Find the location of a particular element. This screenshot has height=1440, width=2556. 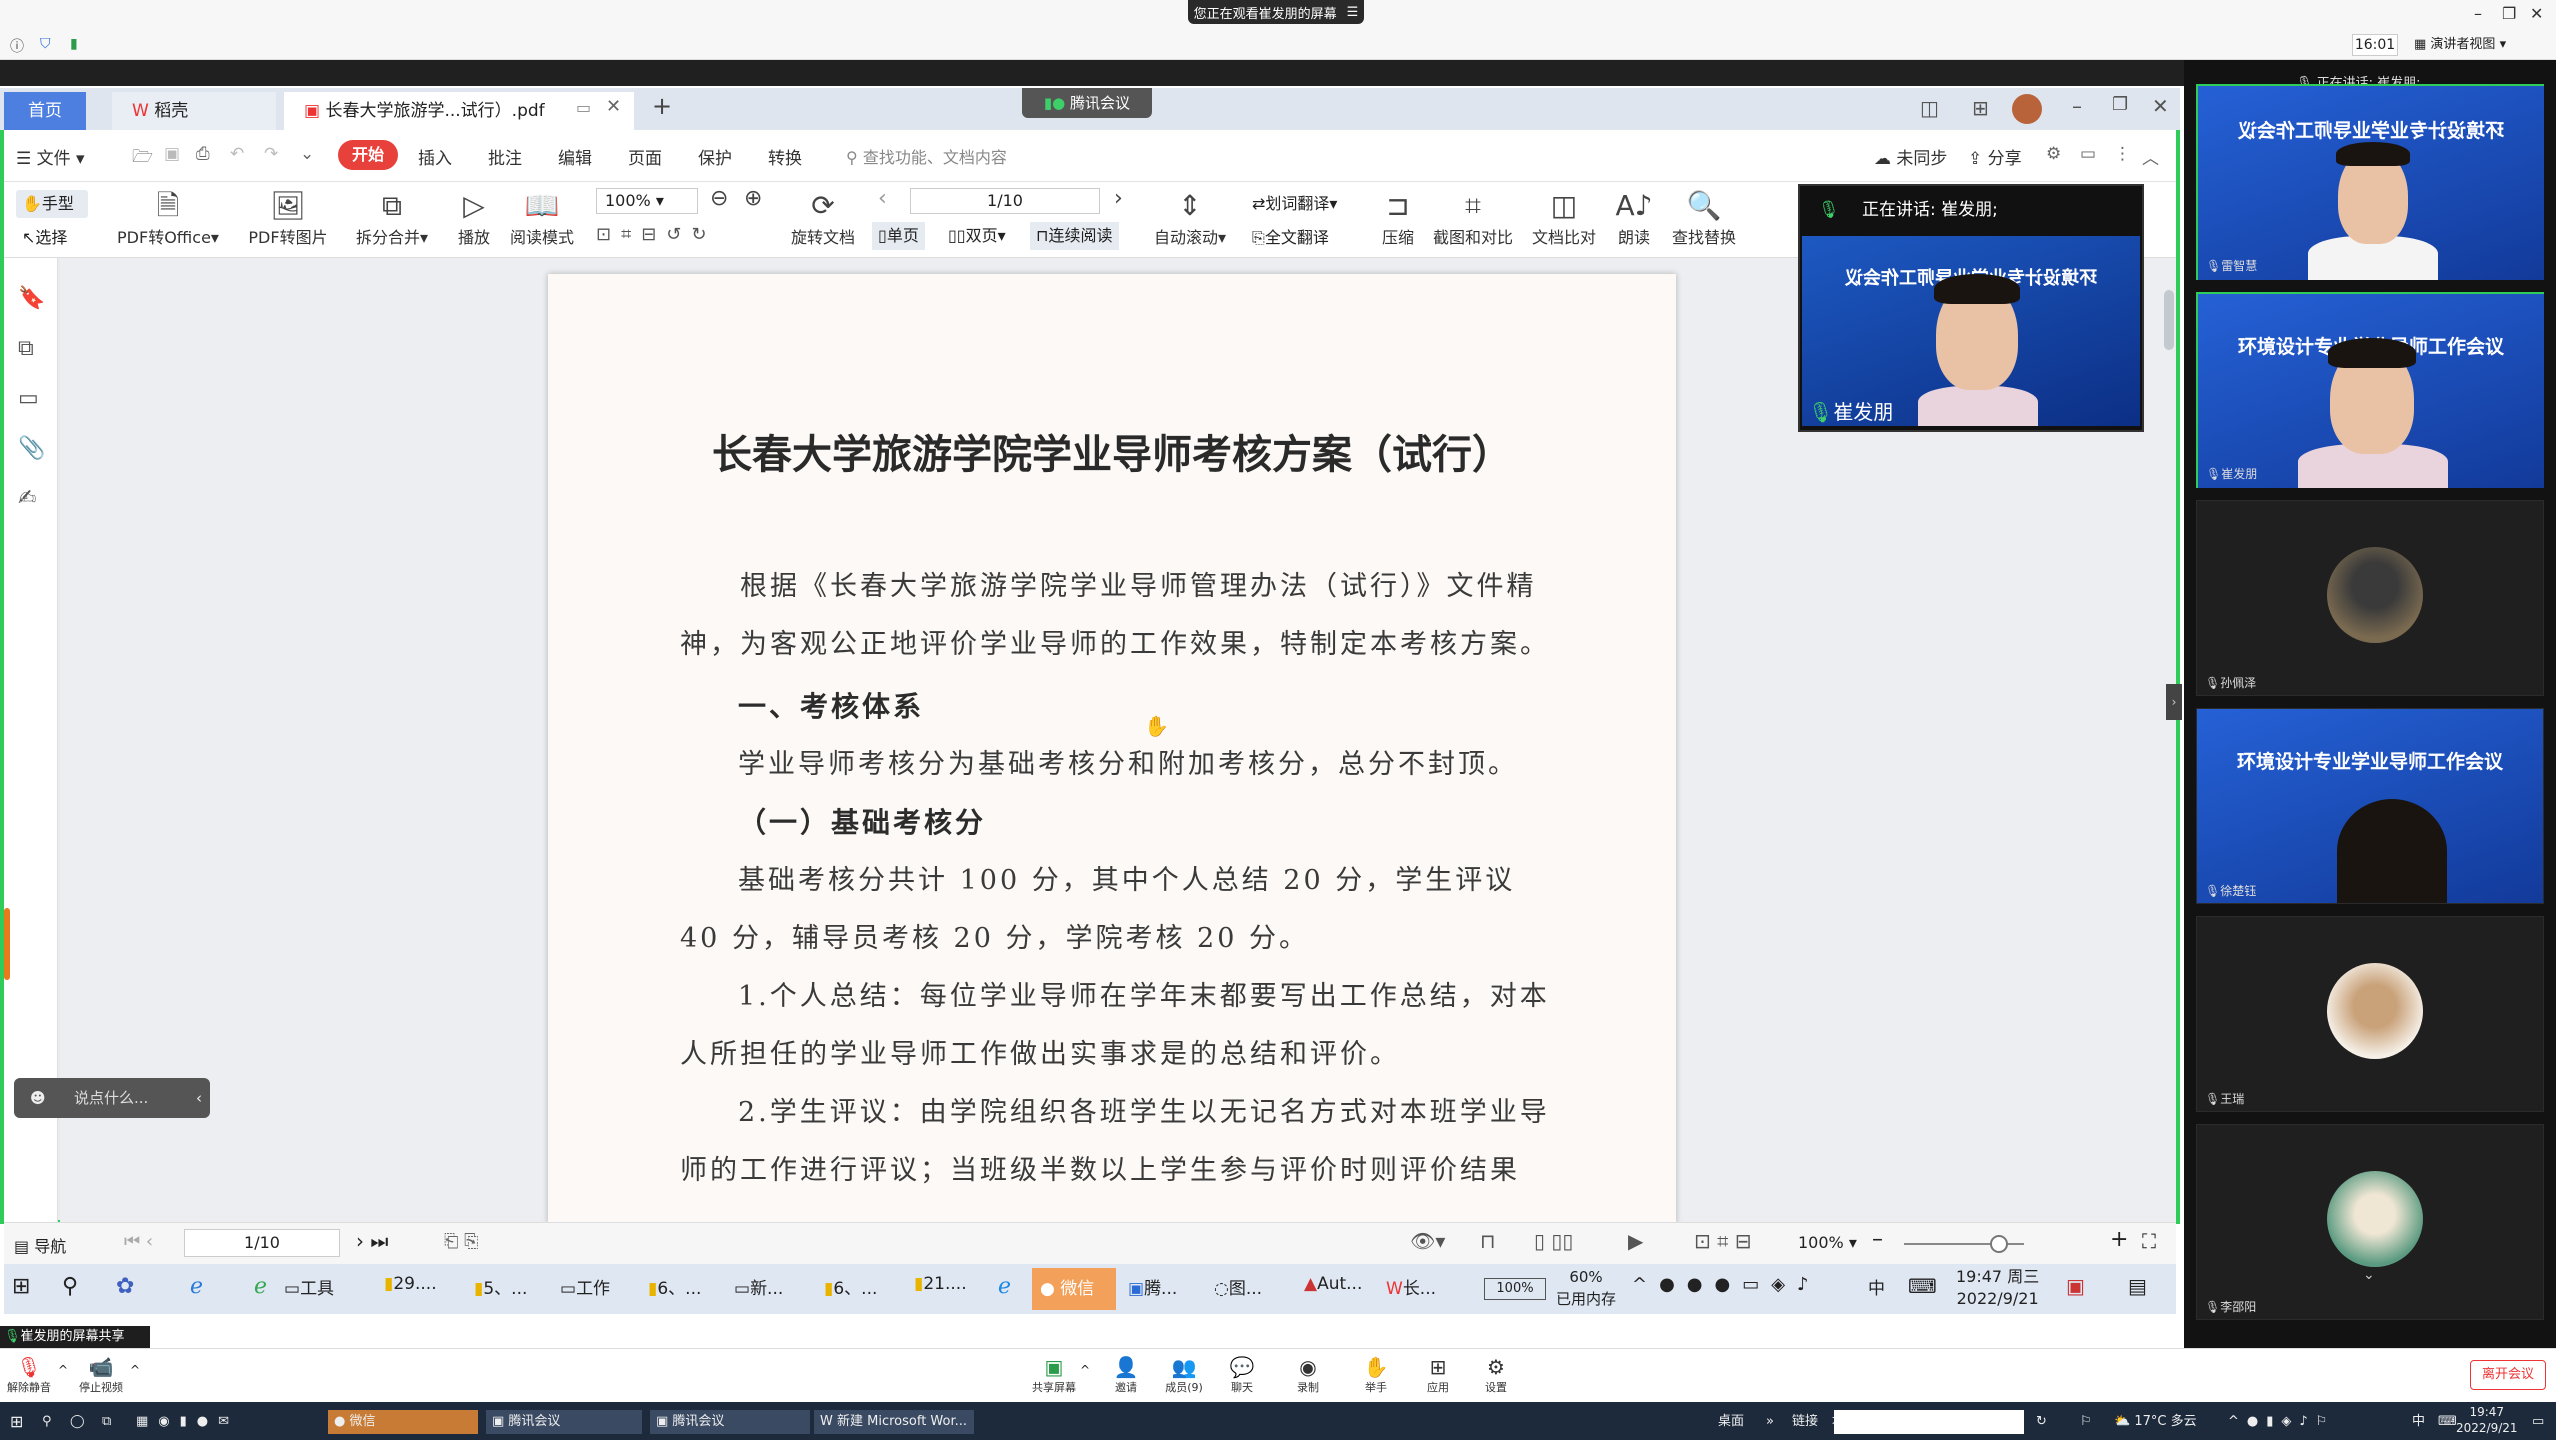

next-page-icon: › is located at coordinates (1118, 198).